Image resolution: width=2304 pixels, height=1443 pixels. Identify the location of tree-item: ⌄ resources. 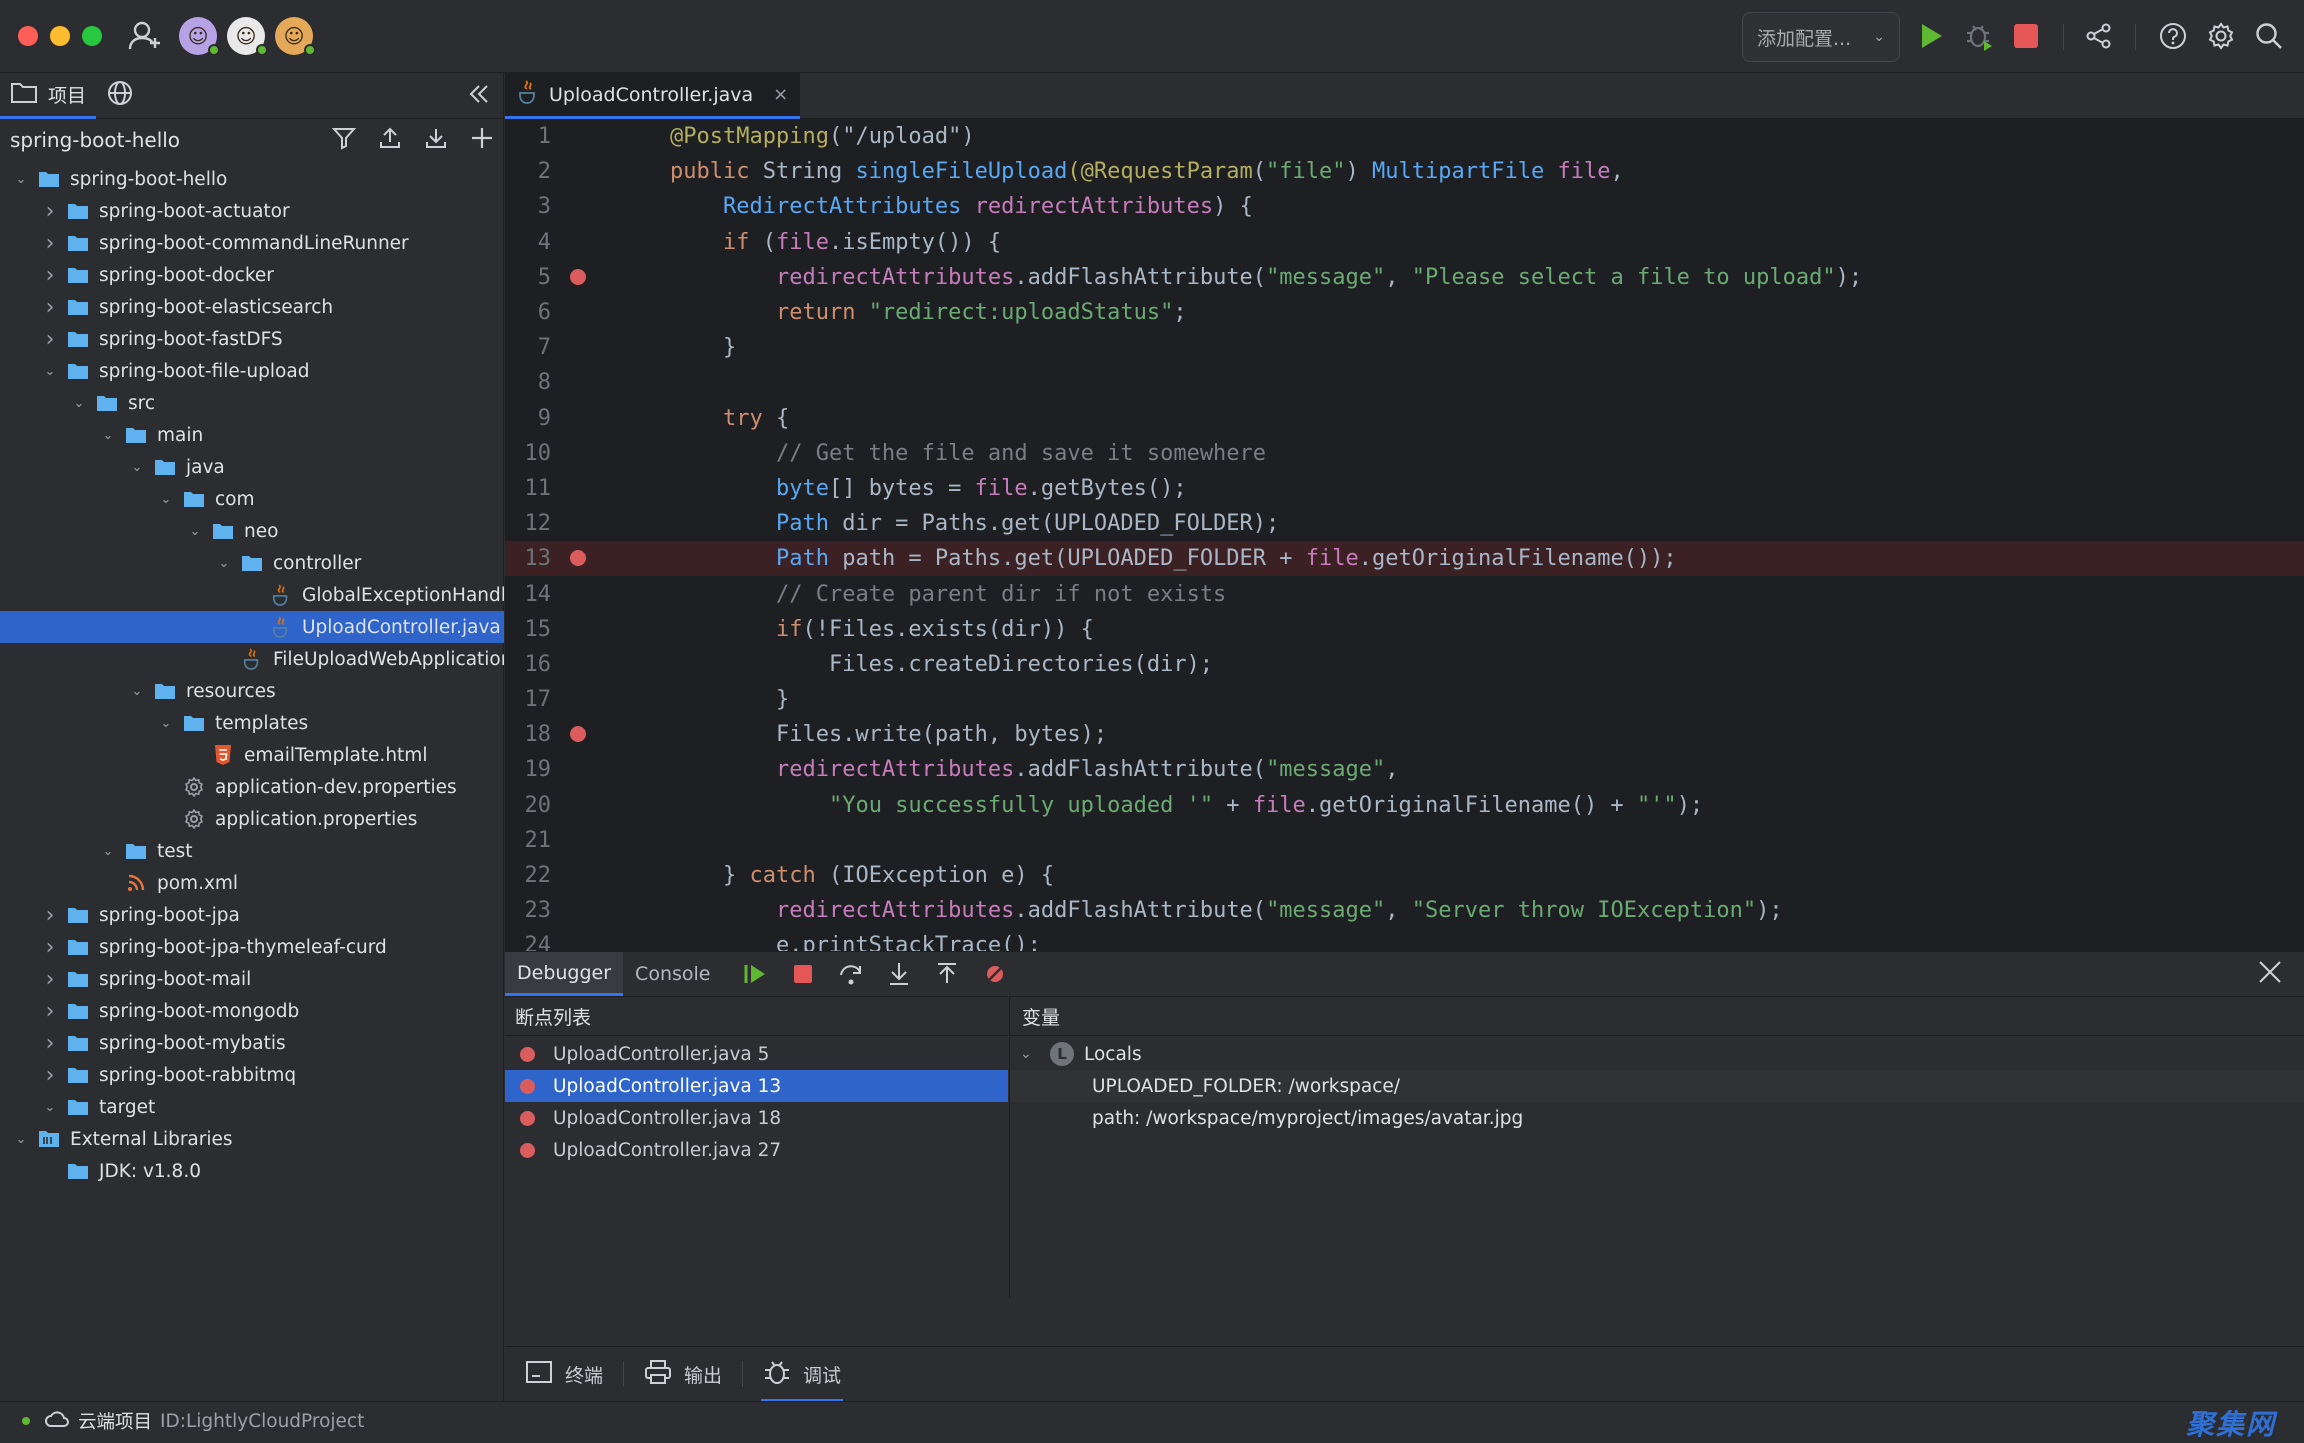
(252, 691).